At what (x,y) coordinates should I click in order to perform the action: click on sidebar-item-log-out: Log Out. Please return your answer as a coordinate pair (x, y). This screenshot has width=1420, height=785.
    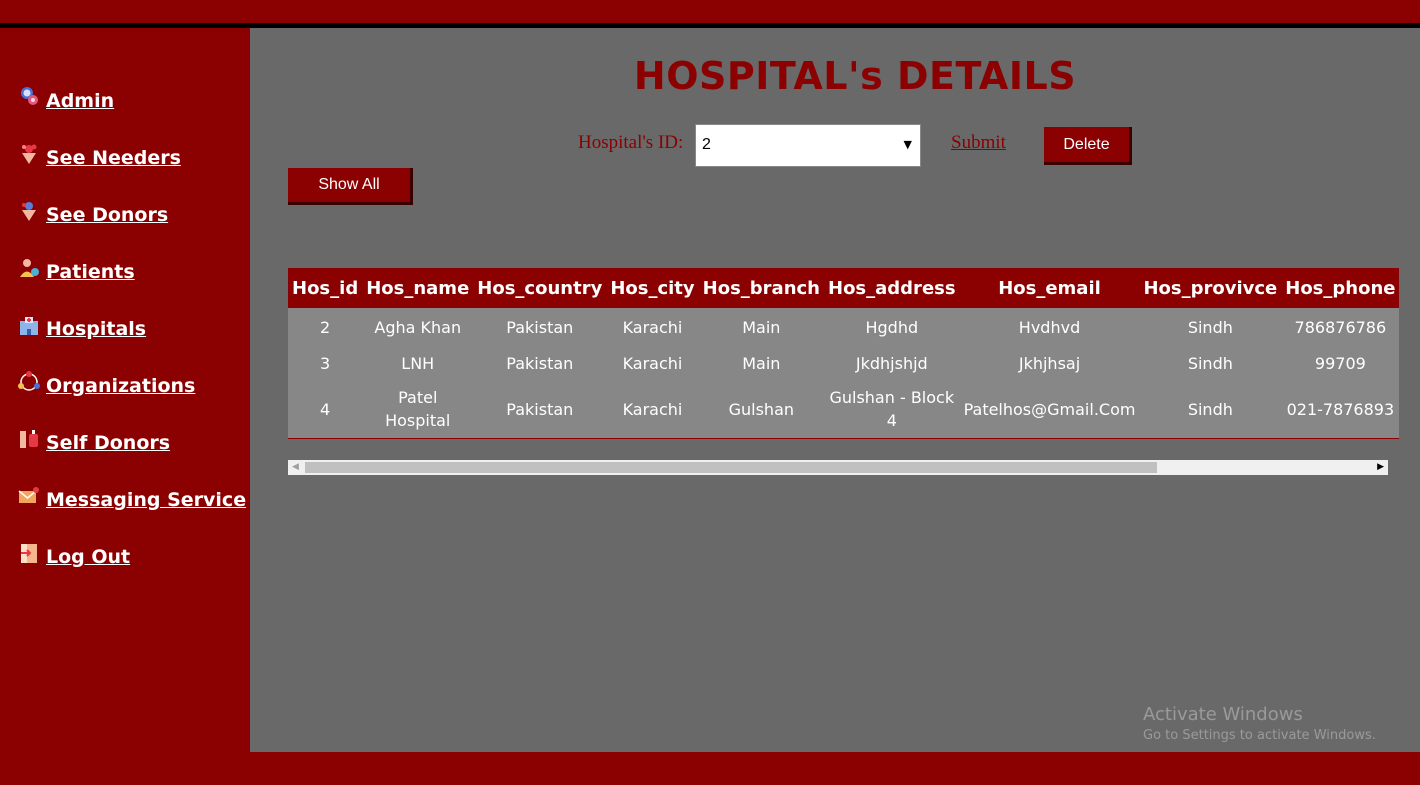
    Looking at the image, I should click on (74, 556).